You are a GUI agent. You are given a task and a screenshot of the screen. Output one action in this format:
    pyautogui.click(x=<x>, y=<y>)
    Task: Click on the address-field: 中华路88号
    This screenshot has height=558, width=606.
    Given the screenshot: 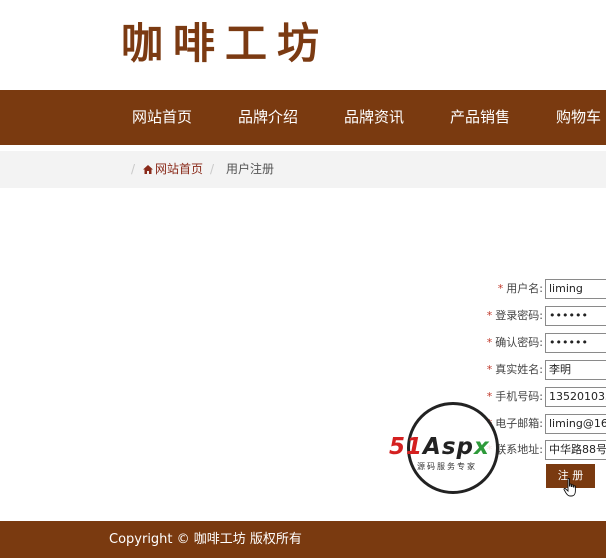 What is the action you would take?
    pyautogui.click(x=575, y=450)
    